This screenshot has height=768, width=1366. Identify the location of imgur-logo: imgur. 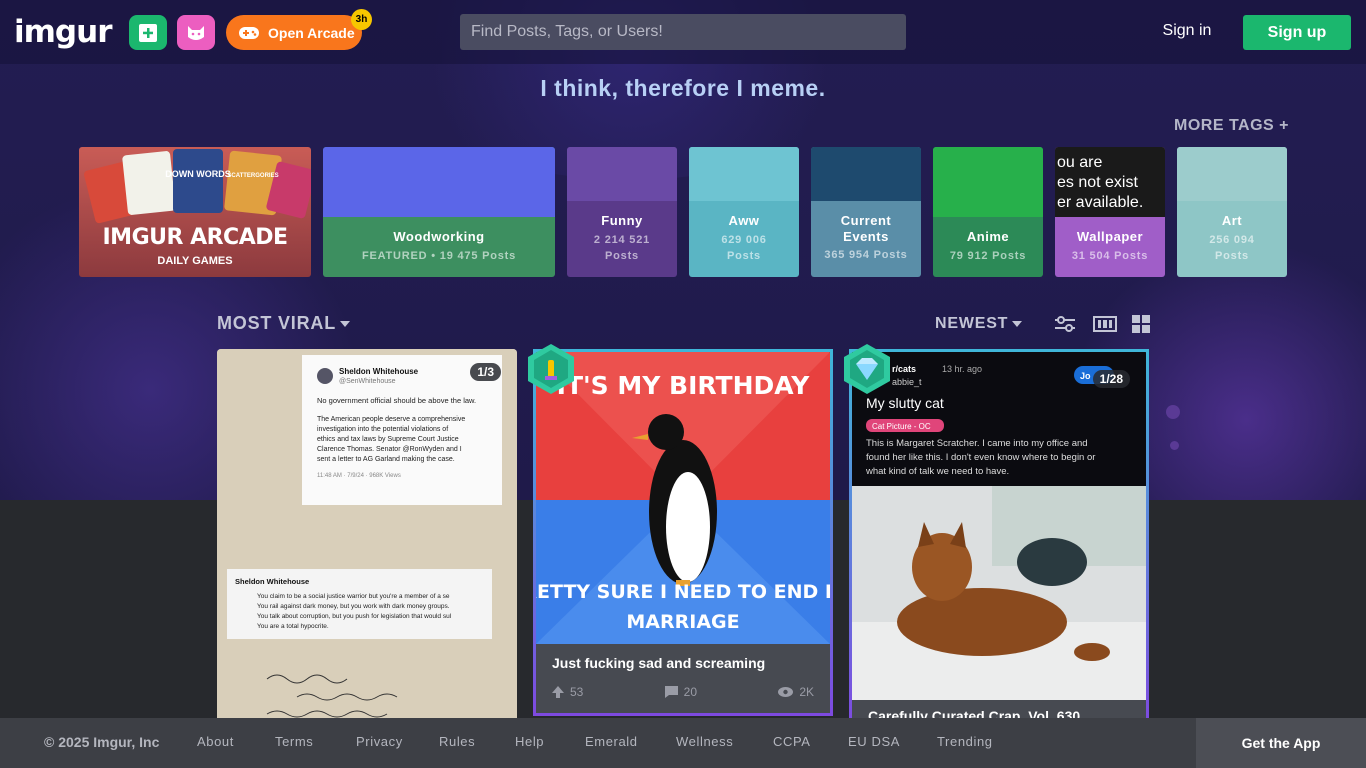
(63, 32).